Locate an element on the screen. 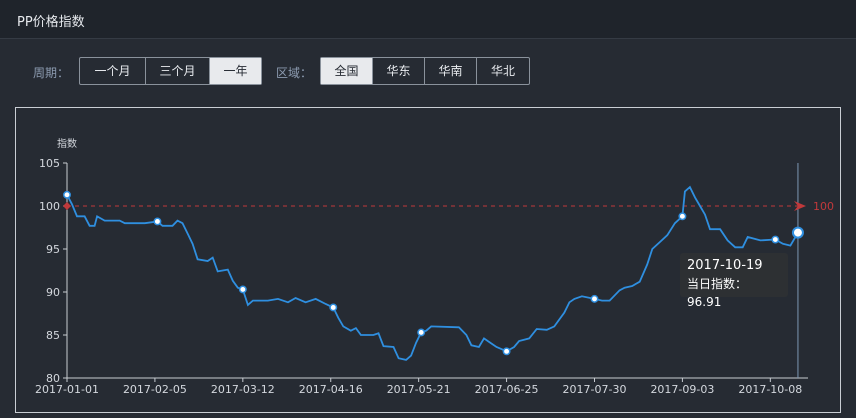  reference-label: 100 is located at coordinates (823, 206).